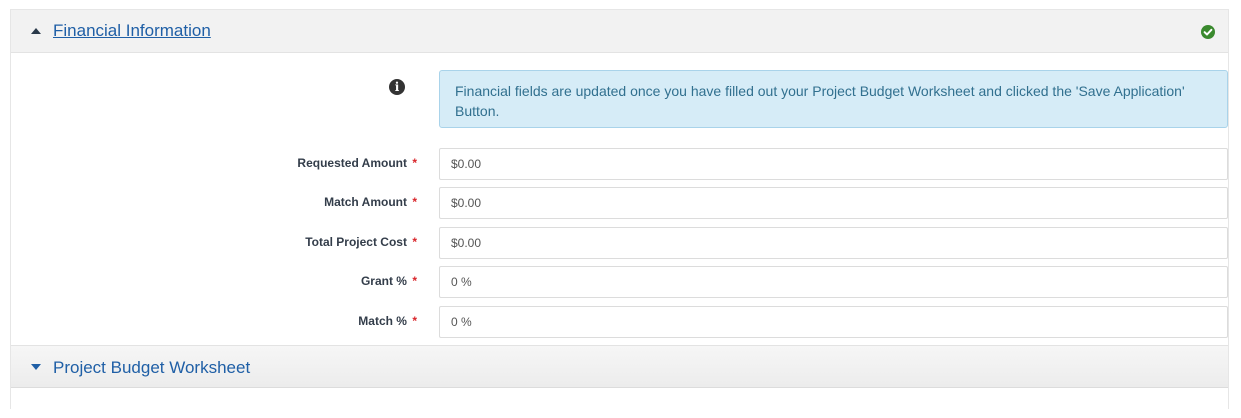 The height and width of the screenshot is (418, 1241). I want to click on check-circle-icon, so click(1208, 32).